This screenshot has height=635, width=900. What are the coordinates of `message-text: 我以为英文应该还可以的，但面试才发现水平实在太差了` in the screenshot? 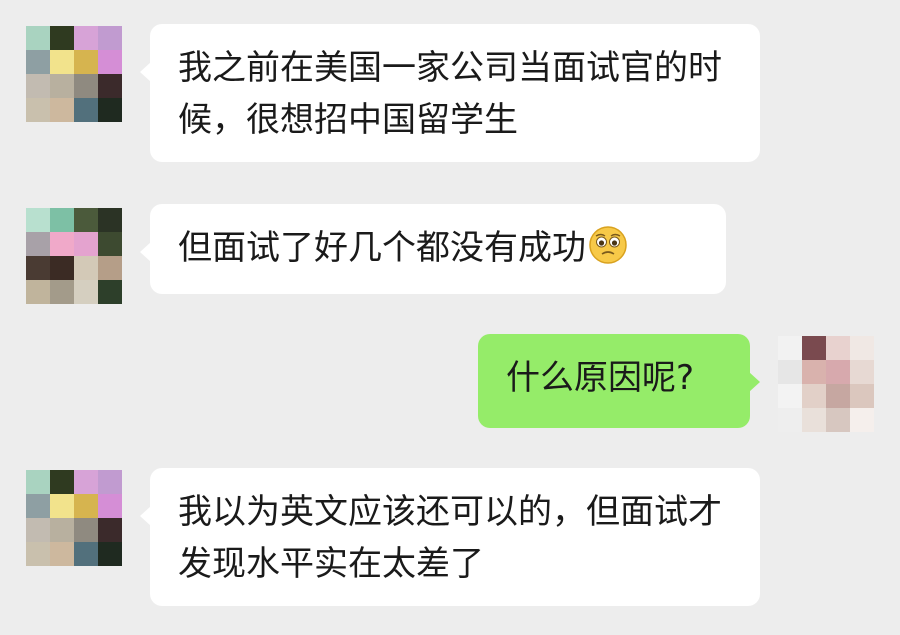 It's located at (450, 538).